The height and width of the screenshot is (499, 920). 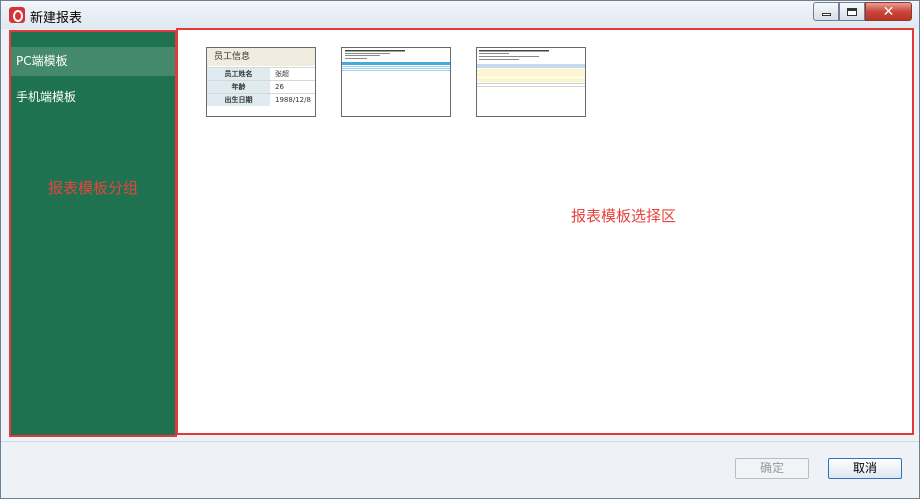 I want to click on template-header: 员工信息, so click(x=261, y=57).